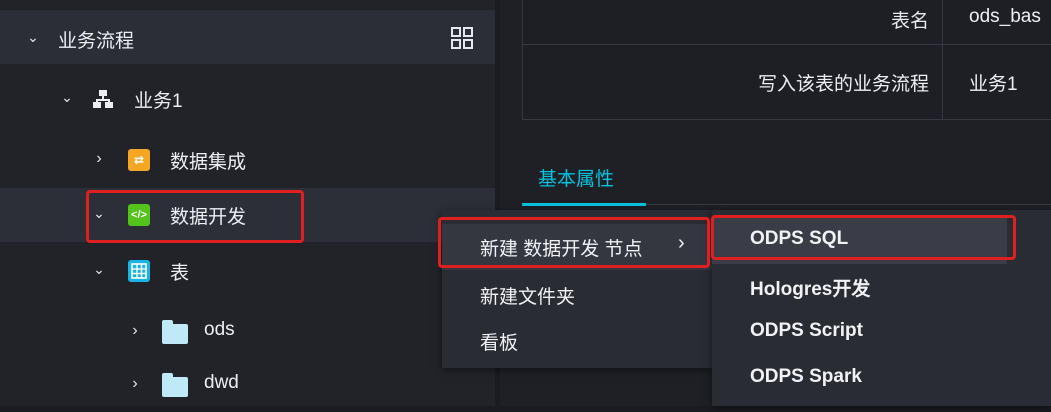 Image resolution: width=1051 pixels, height=412 pixels. What do you see at coordinates (247, 385) in the screenshot?
I see `tree-item-dwd: › dwd` at bounding box center [247, 385].